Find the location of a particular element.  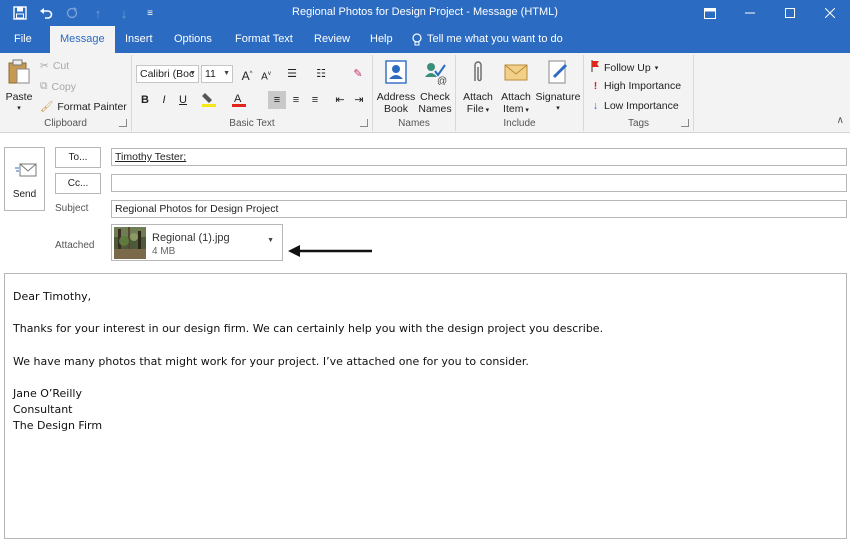

numbering-icon: ☷ is located at coordinates (321, 74).